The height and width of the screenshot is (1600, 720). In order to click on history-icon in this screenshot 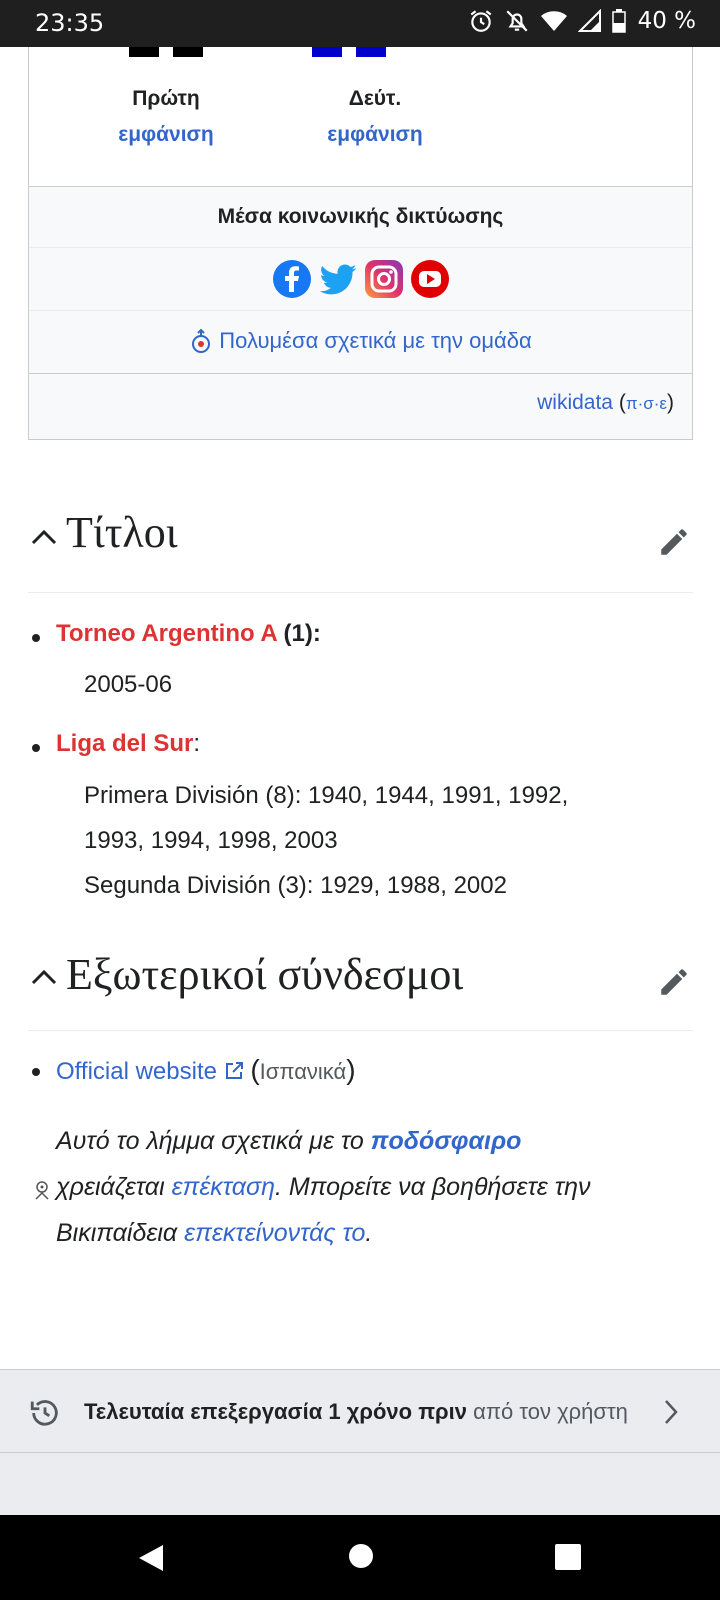, I will do `click(44, 1413)`.